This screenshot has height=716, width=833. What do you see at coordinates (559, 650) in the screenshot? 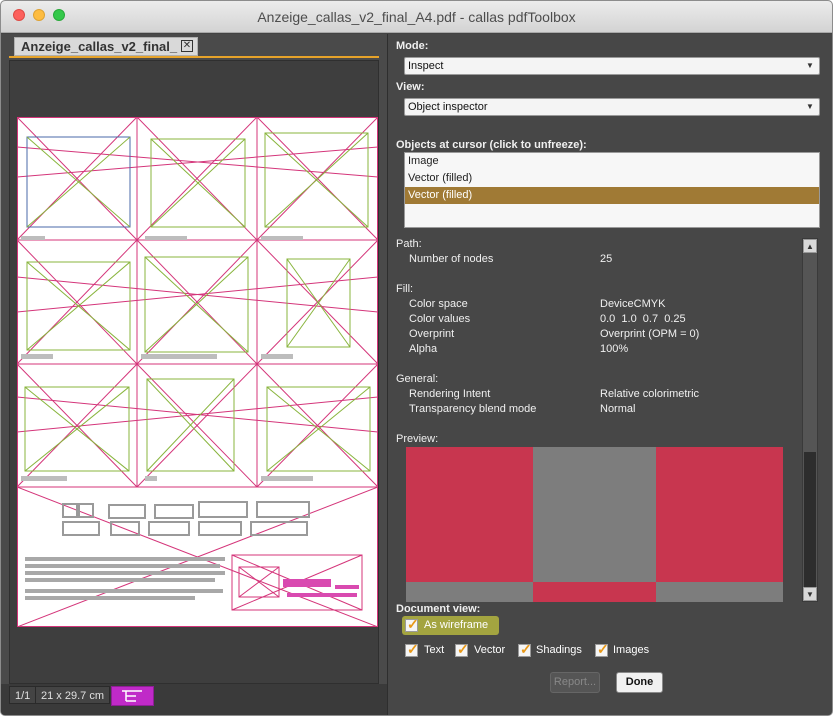
I see `shadings-label: Shadings` at bounding box center [559, 650].